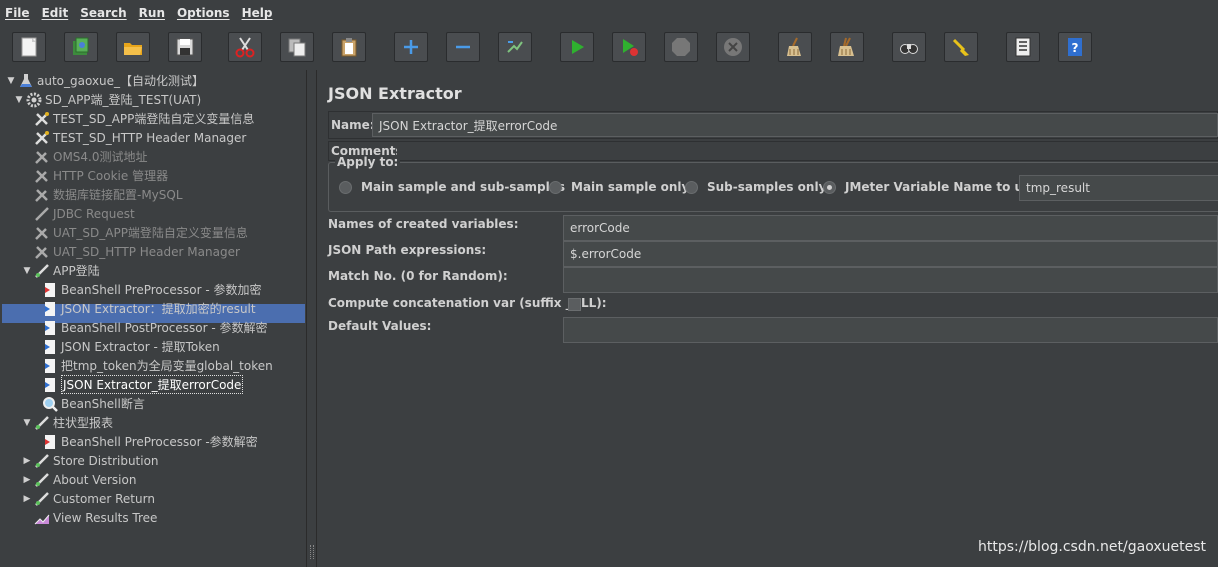 The height and width of the screenshot is (567, 1218). I want to click on search-icon, so click(909, 49).